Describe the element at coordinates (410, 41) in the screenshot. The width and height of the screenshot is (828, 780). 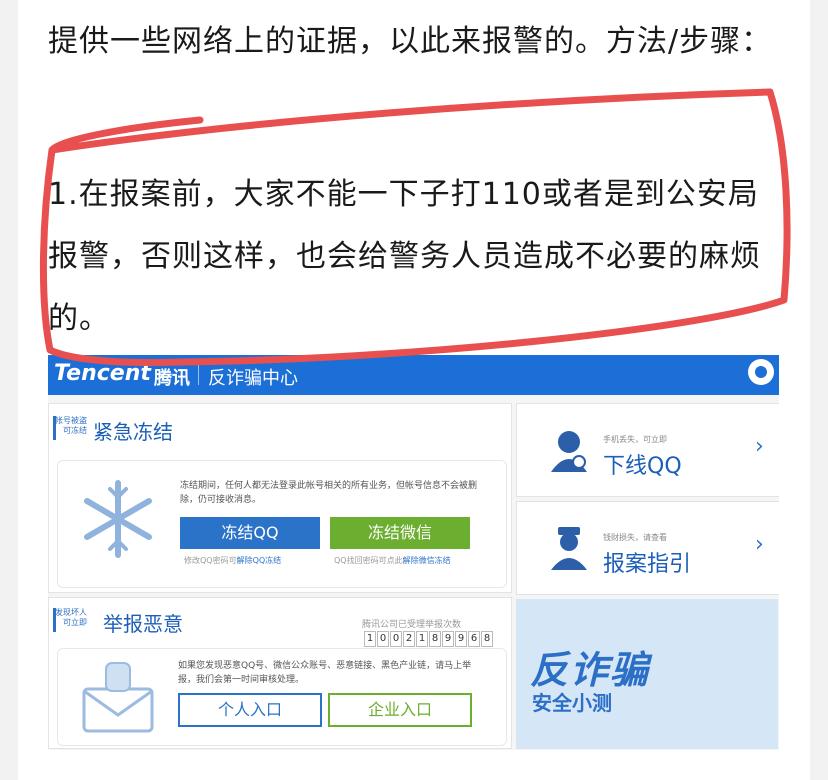
I see `article-intro-text: 提供一些网络上的证据，以此来报警的。方法/步骤：` at that location.